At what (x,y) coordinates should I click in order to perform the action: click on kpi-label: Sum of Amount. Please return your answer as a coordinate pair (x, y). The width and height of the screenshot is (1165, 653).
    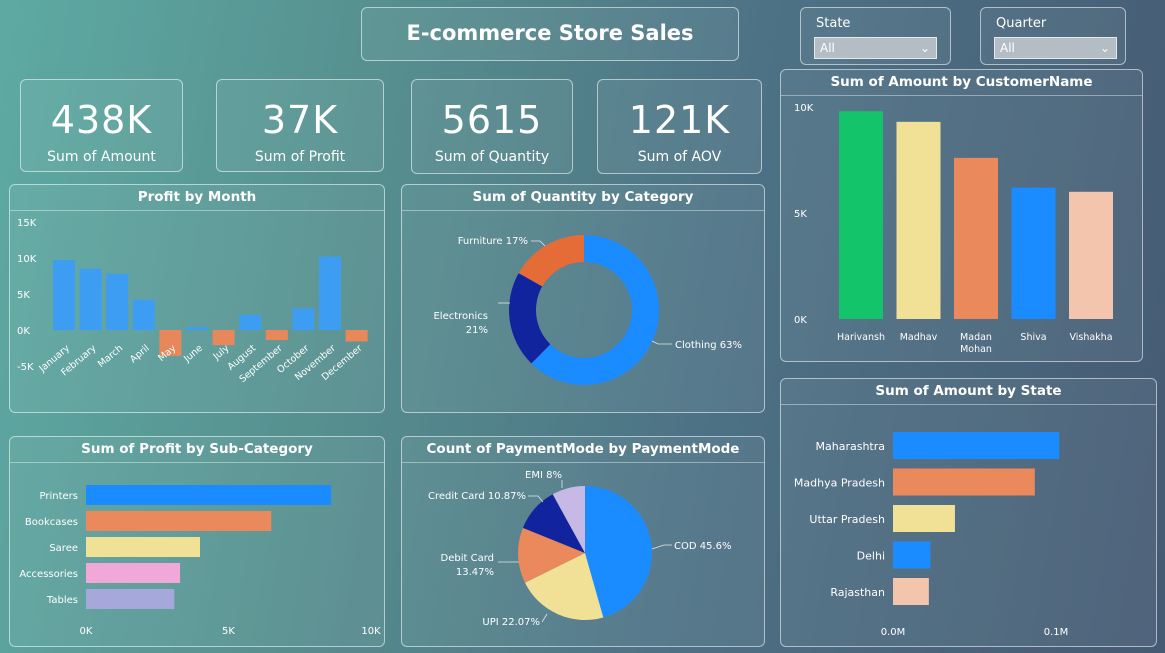
    Looking at the image, I should click on (101, 157).